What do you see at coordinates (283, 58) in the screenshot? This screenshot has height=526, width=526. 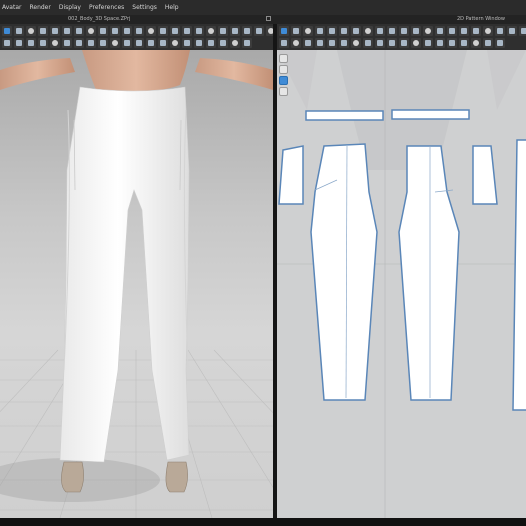 I see `edit-pattern-icon` at bounding box center [283, 58].